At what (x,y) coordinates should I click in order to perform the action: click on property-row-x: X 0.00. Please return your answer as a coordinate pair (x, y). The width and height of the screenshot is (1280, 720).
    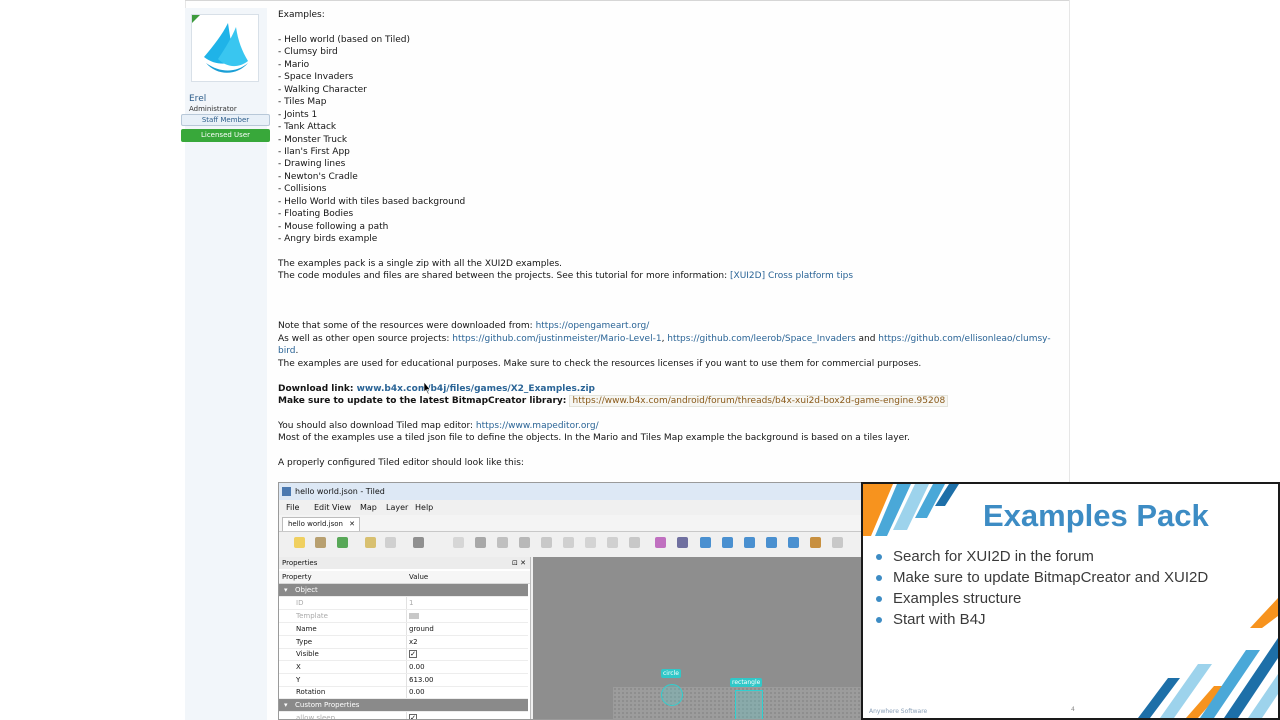
    Looking at the image, I should click on (403, 667).